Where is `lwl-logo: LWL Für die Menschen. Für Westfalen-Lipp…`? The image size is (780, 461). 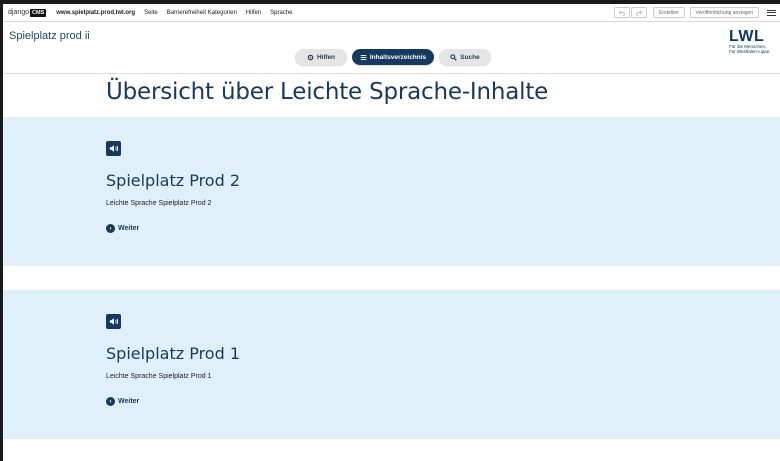
lwl-logo: LWL Für die Menschen. Für Westfalen-Lipp… is located at coordinates (752, 41).